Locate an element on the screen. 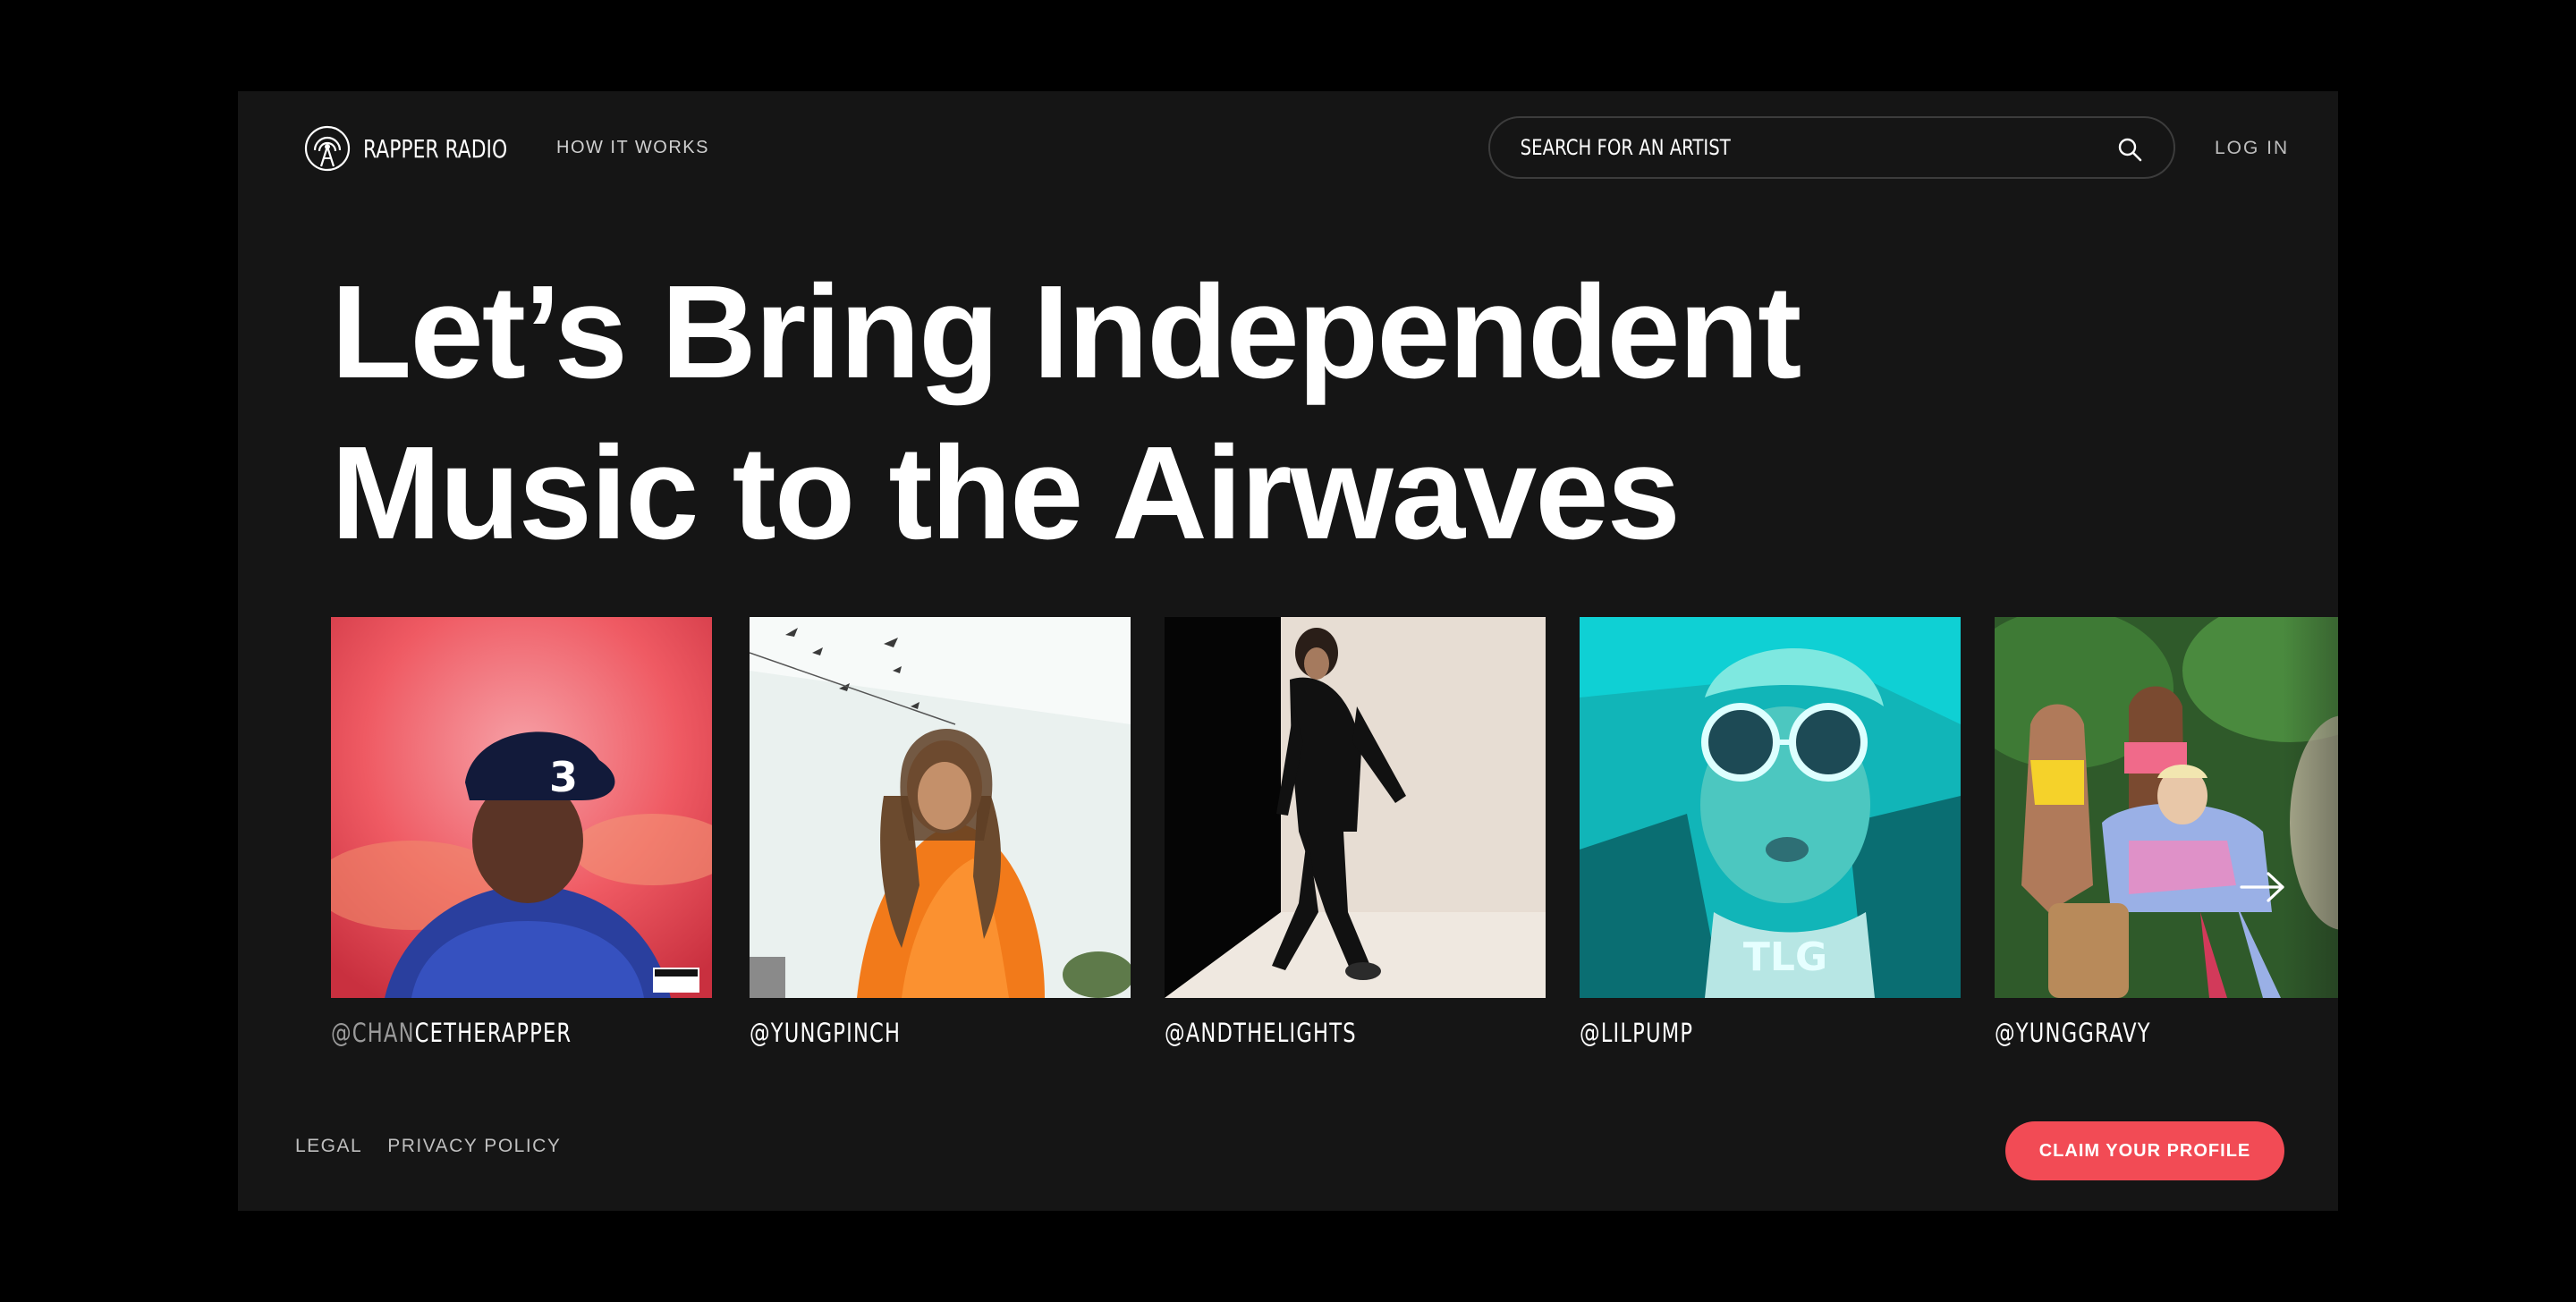 The height and width of the screenshot is (1302, 2576). privacy-policy-link: PRIVACY POLICY is located at coordinates (474, 1146).